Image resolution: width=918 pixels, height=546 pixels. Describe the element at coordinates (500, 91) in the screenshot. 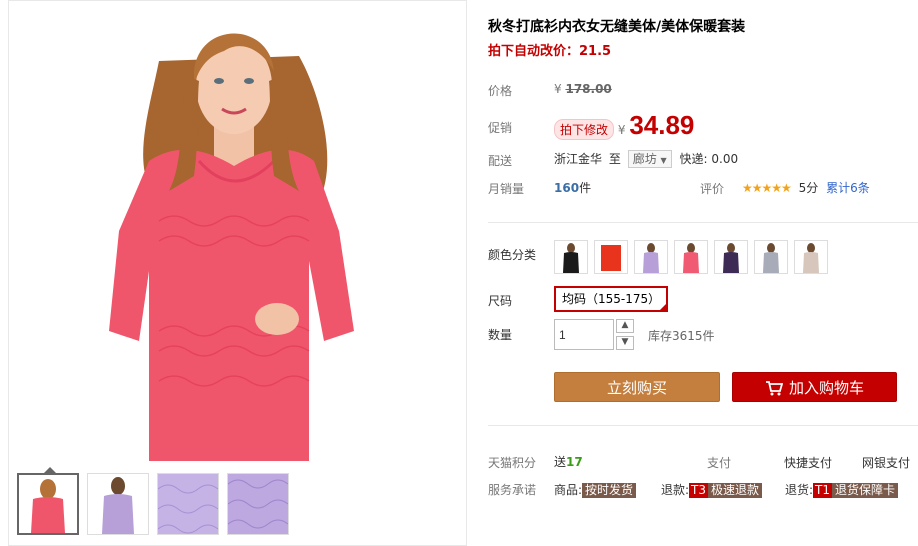

I see `price-label: 价格` at that location.